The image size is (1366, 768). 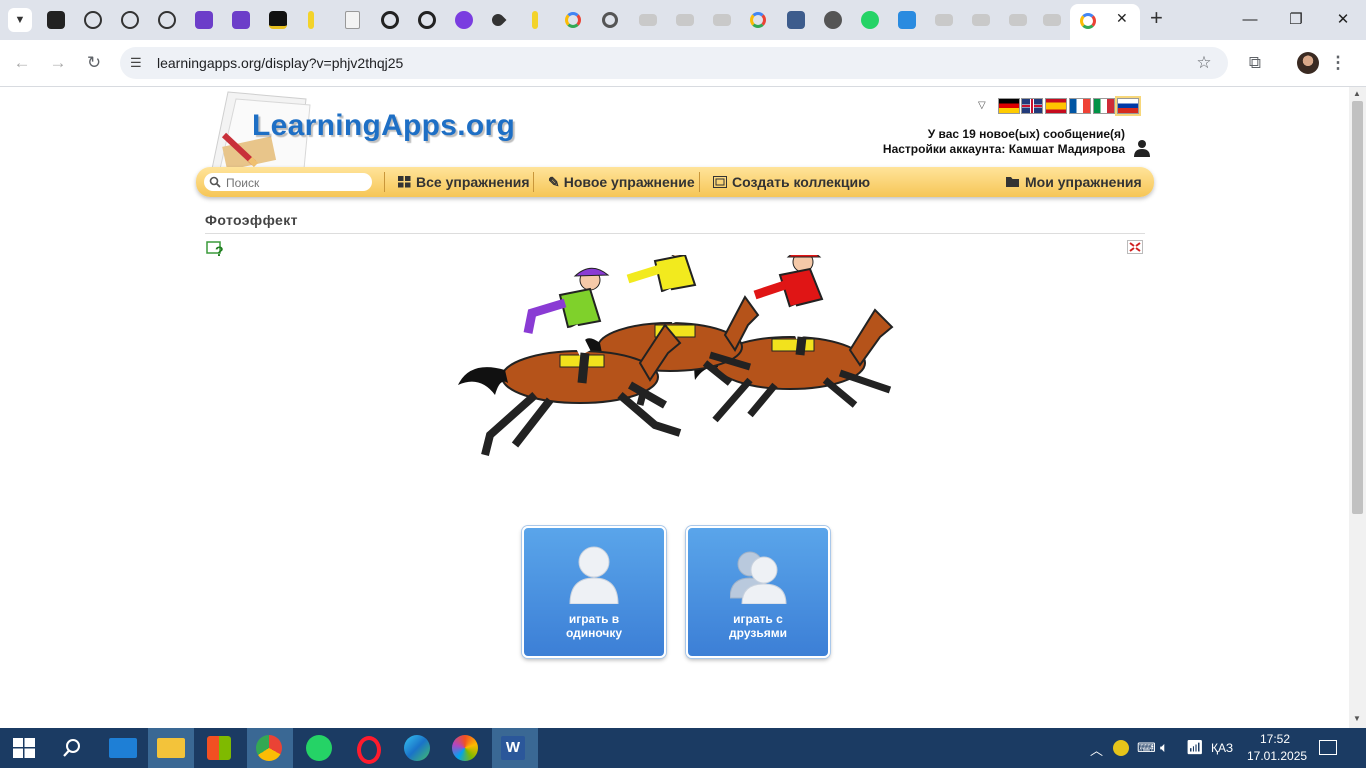 What do you see at coordinates (610, 20) in the screenshot?
I see `tab-chrome-icon` at bounding box center [610, 20].